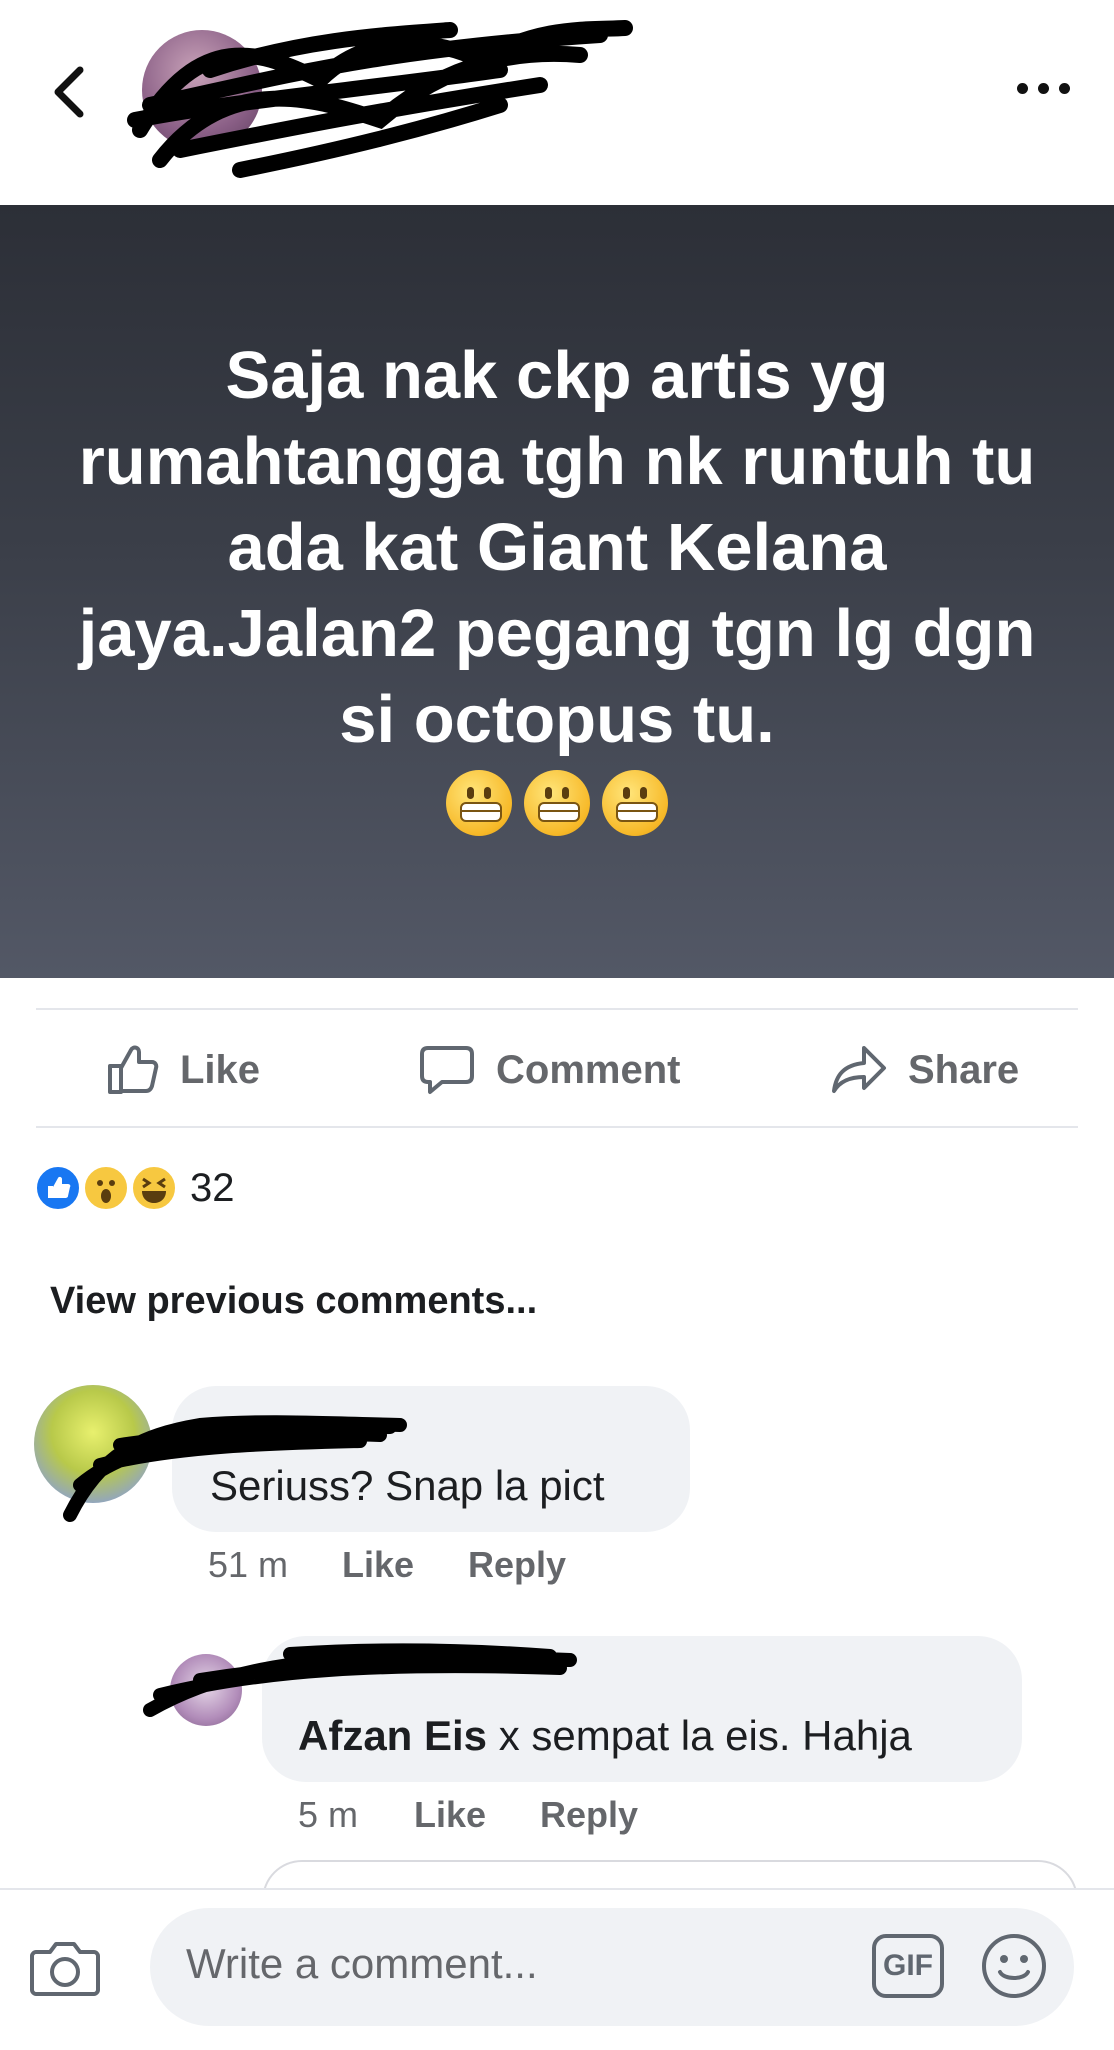 This screenshot has width=1114, height=2050. What do you see at coordinates (70, 92) in the screenshot?
I see `back-arrow-icon` at bounding box center [70, 92].